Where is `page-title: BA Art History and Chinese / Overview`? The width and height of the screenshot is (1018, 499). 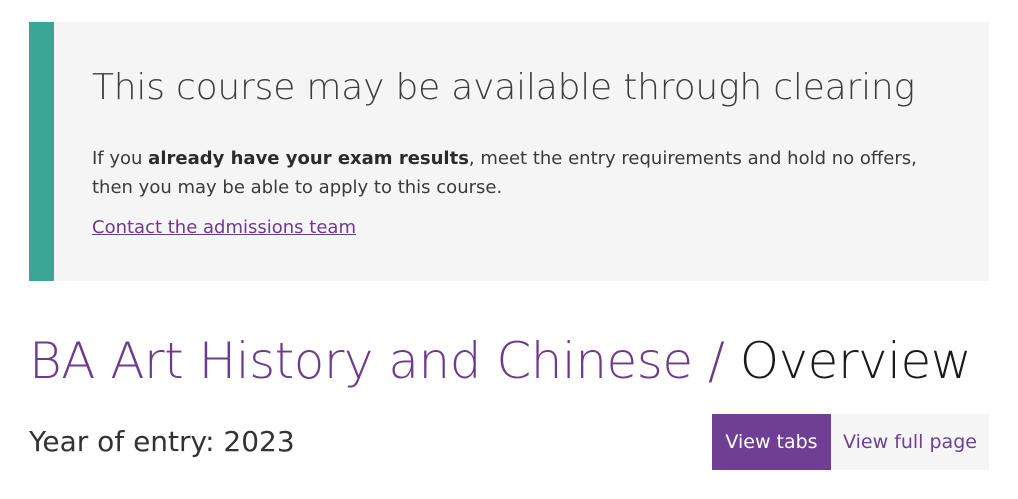 page-title: BA Art History and Chinese / Overview is located at coordinates (500, 361).